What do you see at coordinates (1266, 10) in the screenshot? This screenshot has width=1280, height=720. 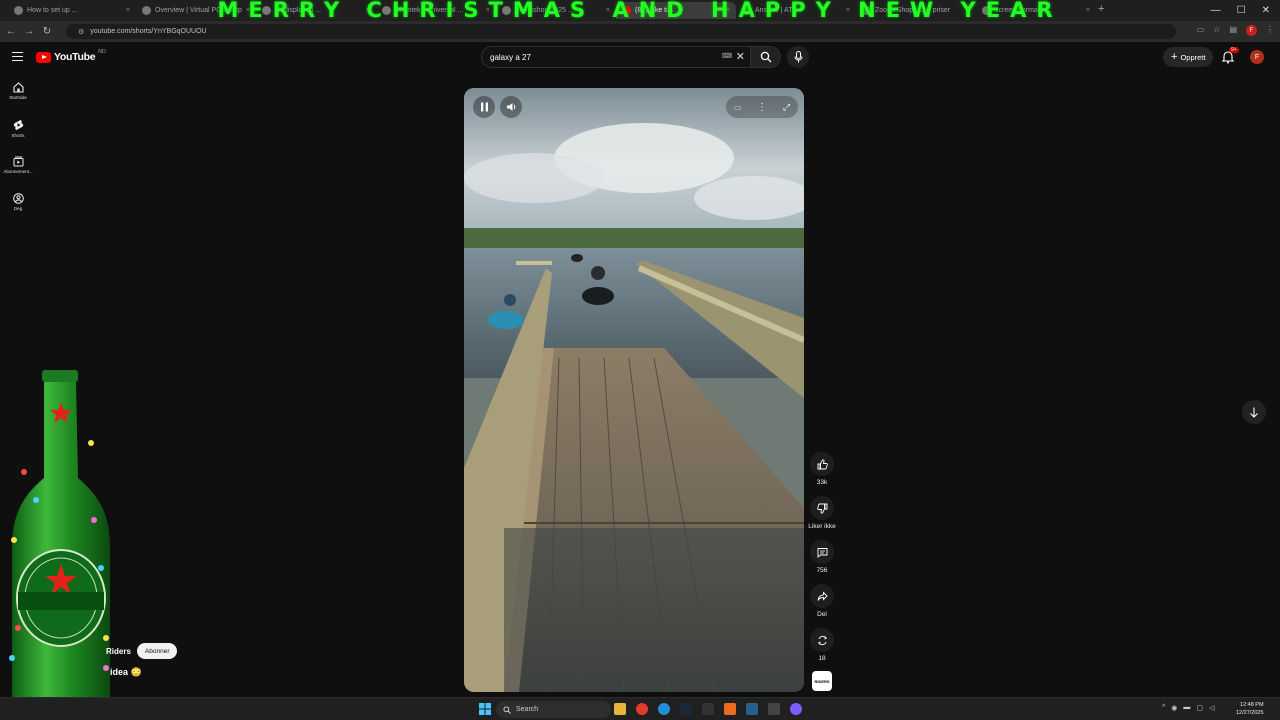 I see `close-window-icon: ✕` at bounding box center [1266, 10].